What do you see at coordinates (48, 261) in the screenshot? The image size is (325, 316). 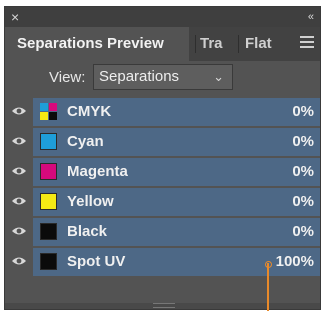 I see `spot-uv-swatch` at bounding box center [48, 261].